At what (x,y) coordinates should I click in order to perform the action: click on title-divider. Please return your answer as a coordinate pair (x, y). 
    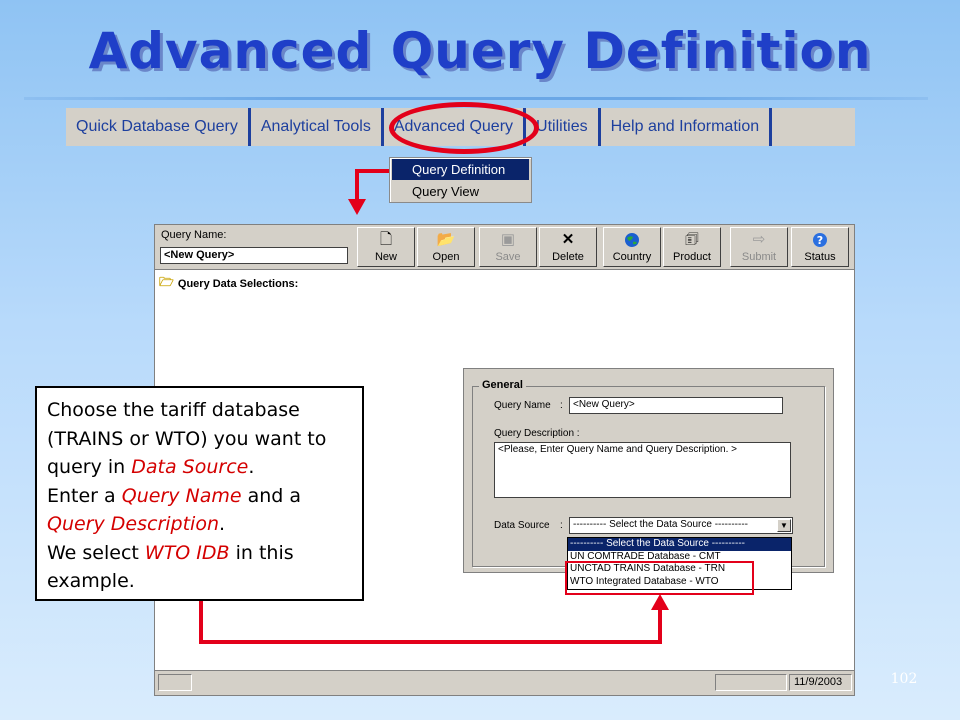
    Looking at the image, I should click on (476, 98).